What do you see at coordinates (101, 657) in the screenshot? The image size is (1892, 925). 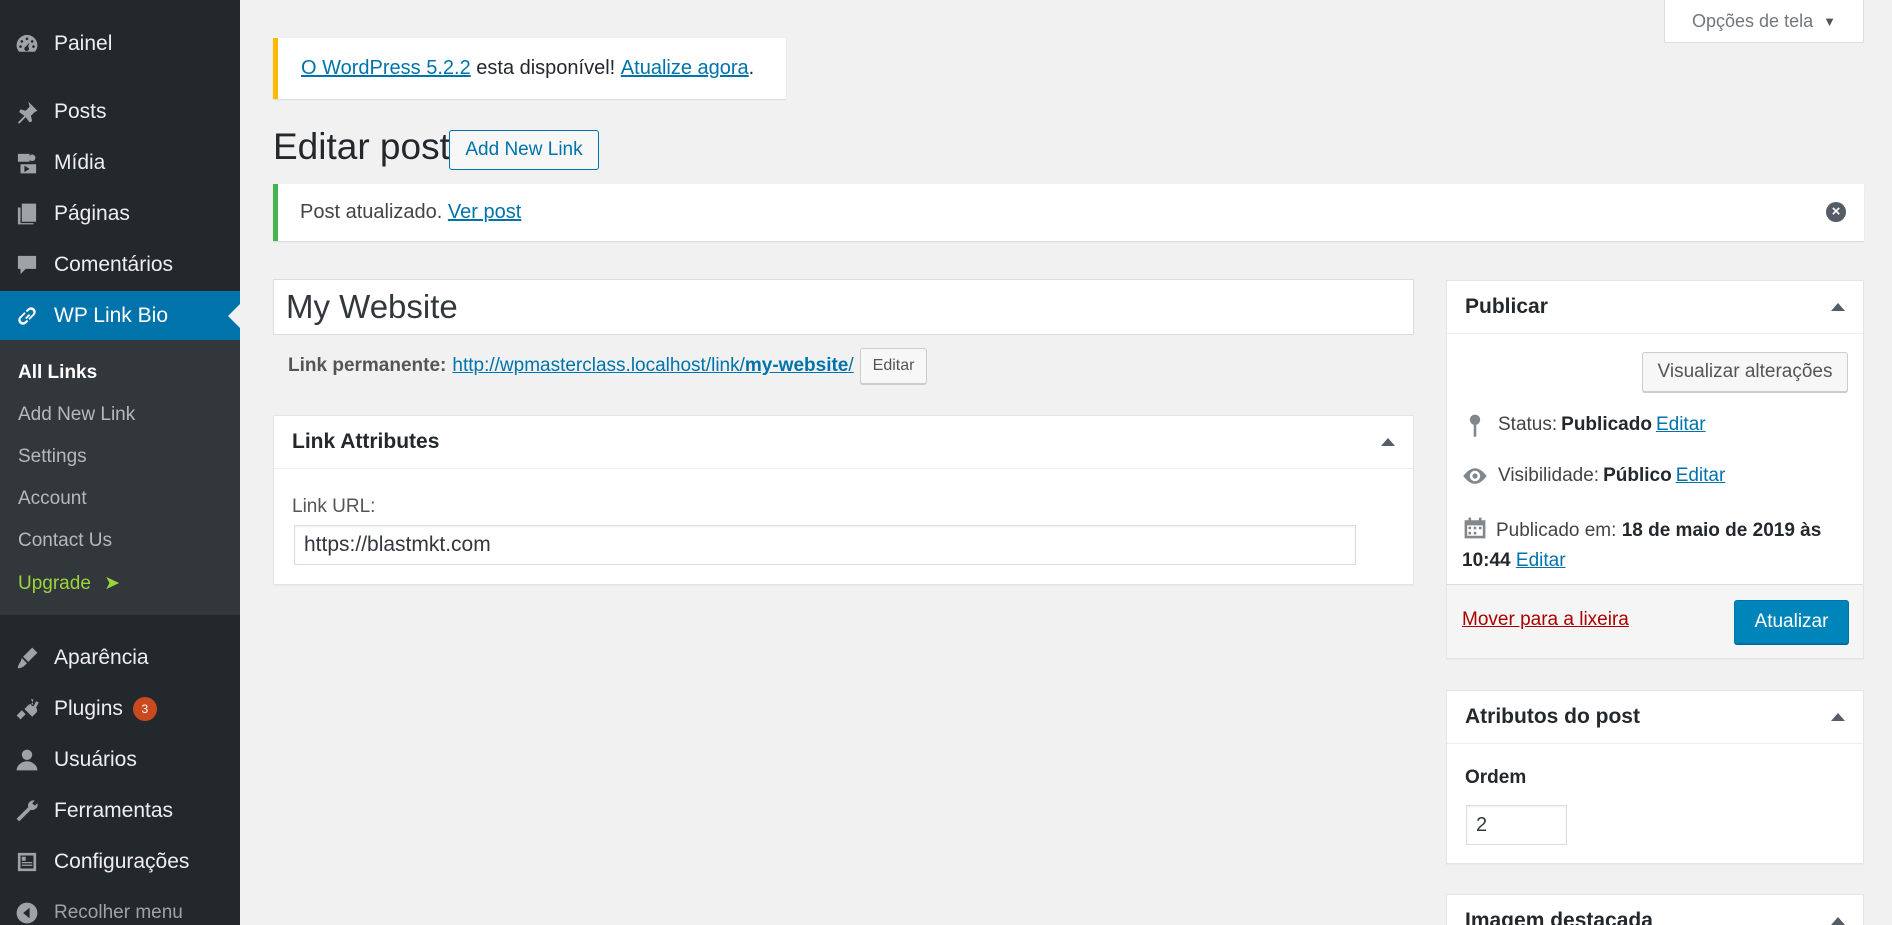 I see `menu-label: Aparência` at bounding box center [101, 657].